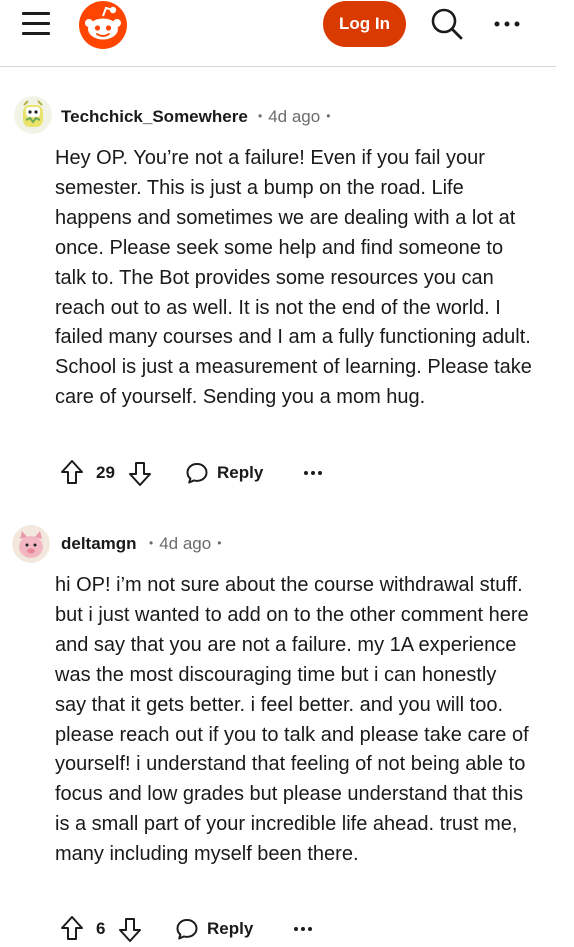  I want to click on comment-actions: 6 Reply, so click(210, 929).